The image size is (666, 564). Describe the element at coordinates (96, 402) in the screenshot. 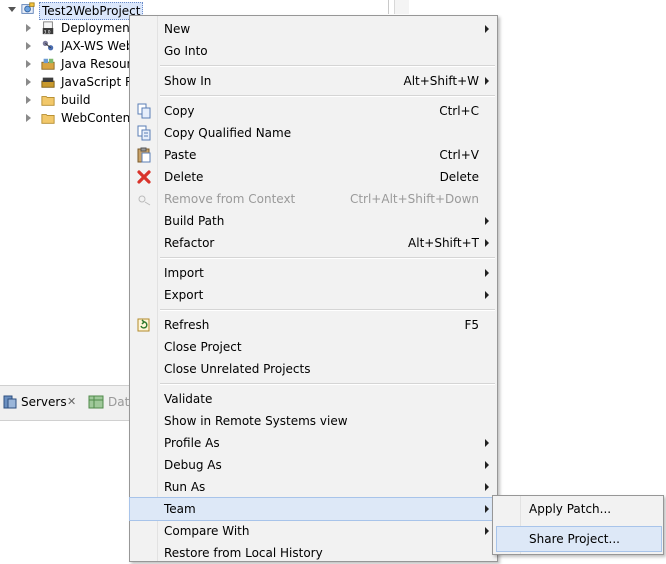

I see `data-source-icon` at that location.